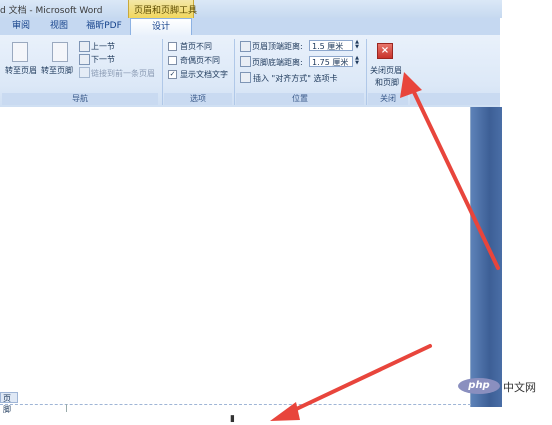 Image resolution: width=552 pixels, height=425 pixels. Describe the element at coordinates (20, 52) in the screenshot. I see `goto-header-icon` at that location.